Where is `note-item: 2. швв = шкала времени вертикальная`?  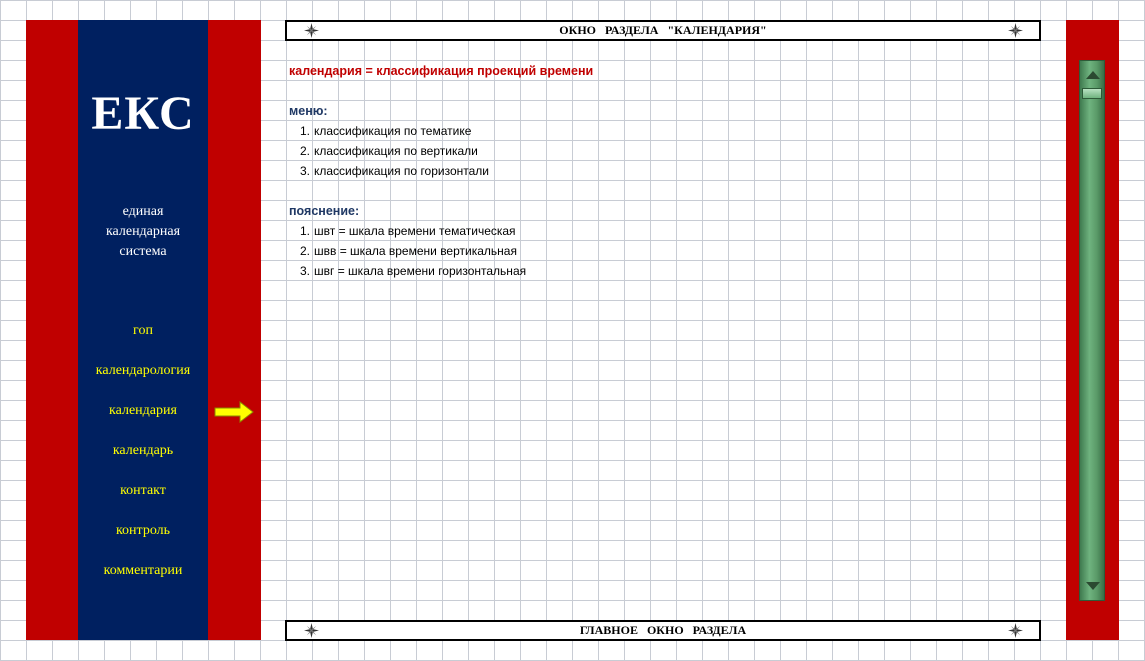
note-item: 2. швв = шкала времени вертикальная is located at coordinates (407, 251).